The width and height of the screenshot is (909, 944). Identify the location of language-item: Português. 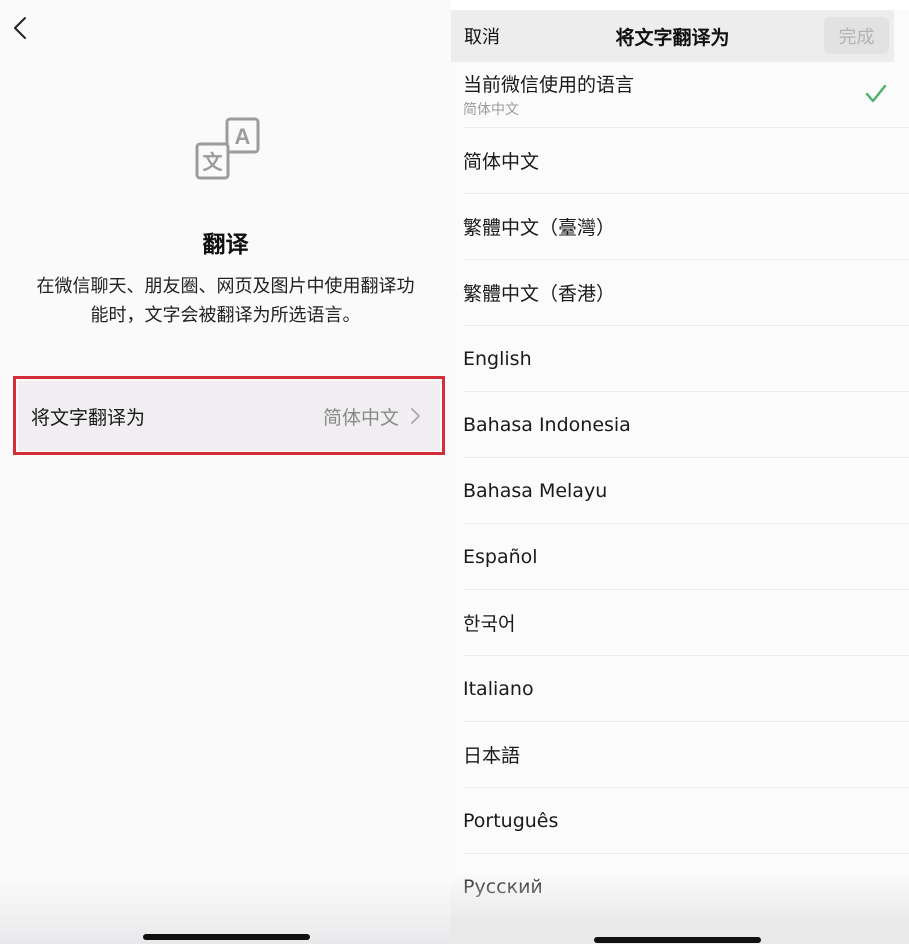
(686, 821).